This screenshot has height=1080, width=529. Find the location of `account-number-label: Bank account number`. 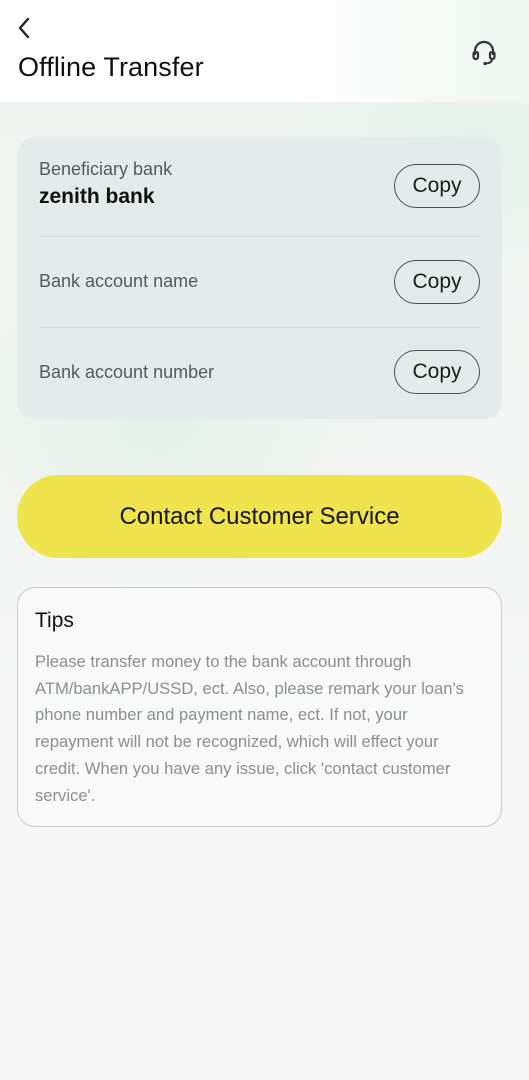

account-number-label: Bank account number is located at coordinates (127, 372).